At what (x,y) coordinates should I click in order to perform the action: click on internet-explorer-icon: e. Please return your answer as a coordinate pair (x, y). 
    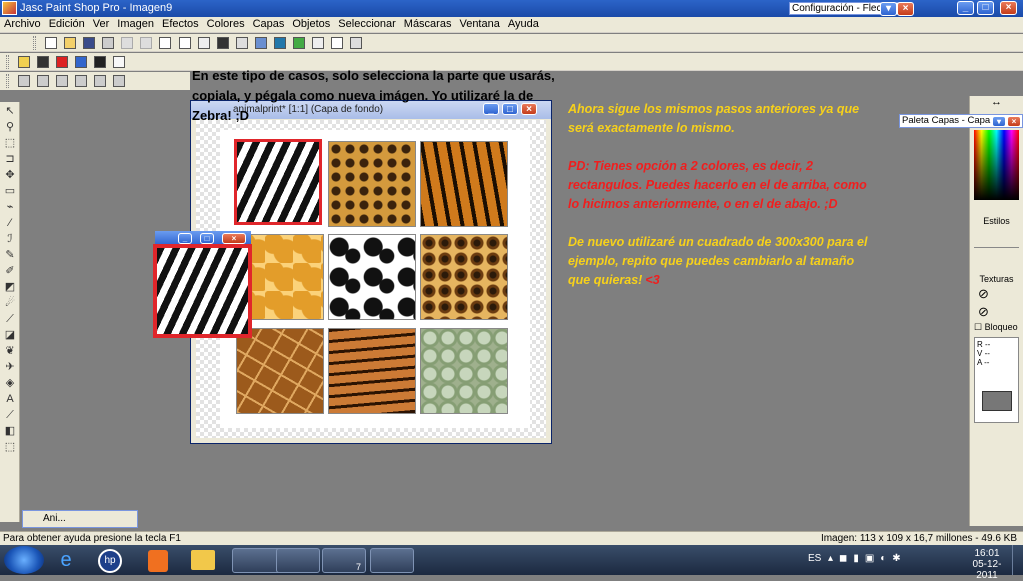
    Looking at the image, I should click on (66, 561).